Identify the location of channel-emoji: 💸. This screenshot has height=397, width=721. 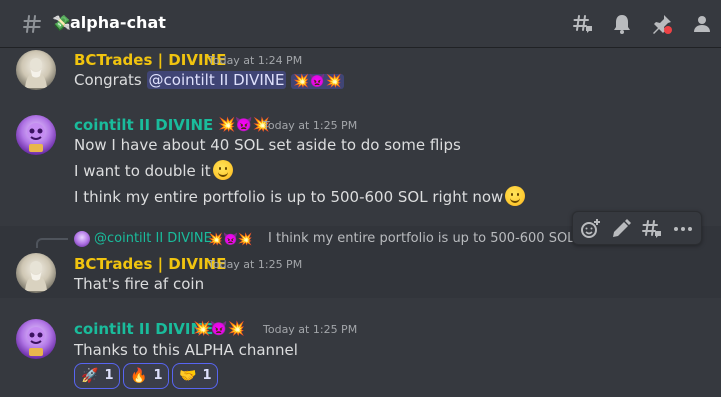
(61, 23).